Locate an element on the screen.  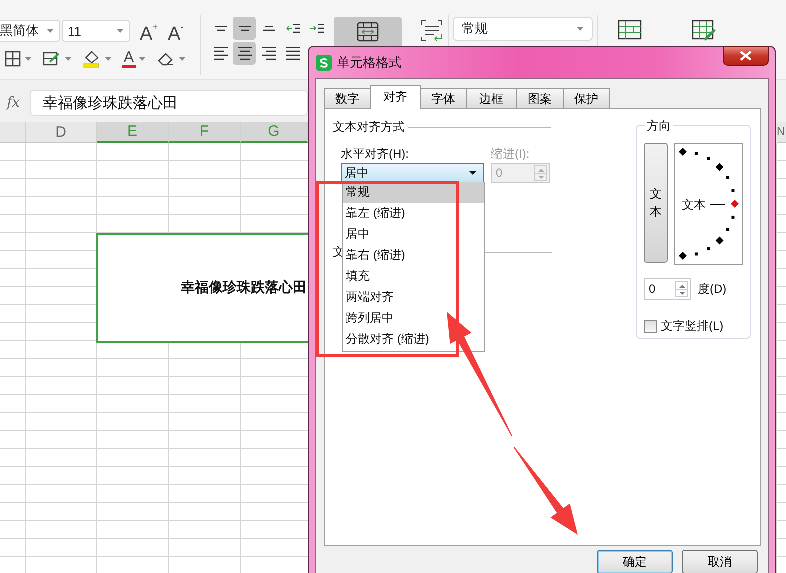
field-label: 度(D) is located at coordinates (712, 289).